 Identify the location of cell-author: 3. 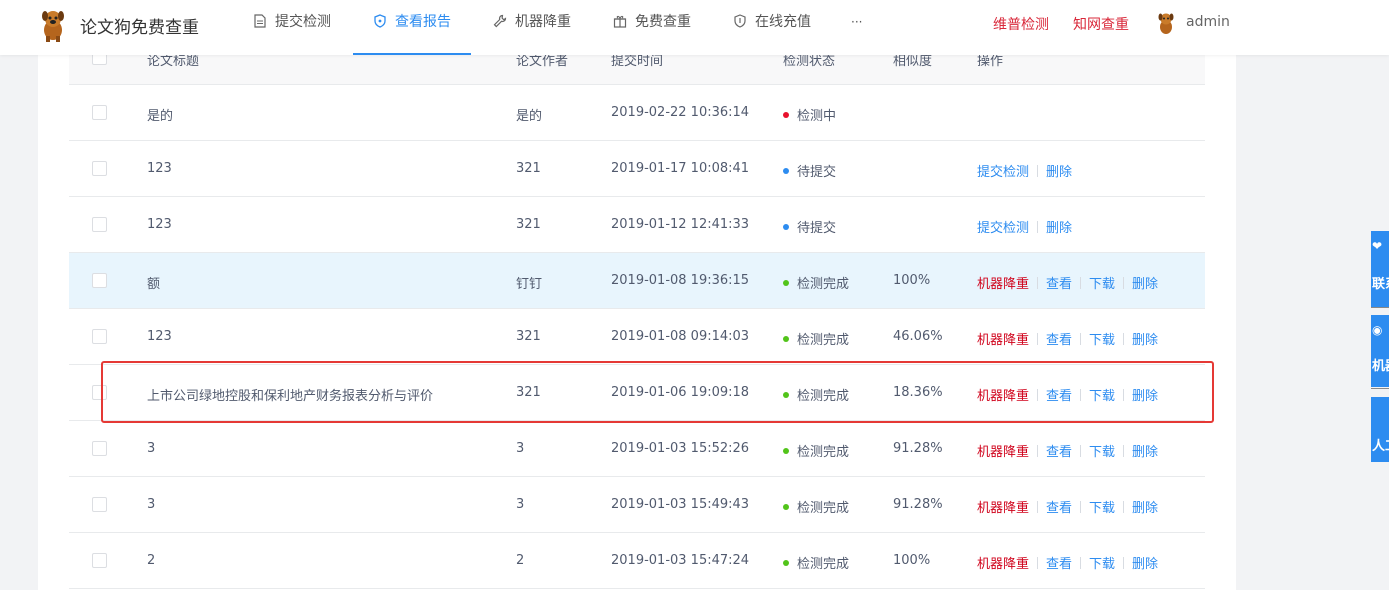
(520, 448).